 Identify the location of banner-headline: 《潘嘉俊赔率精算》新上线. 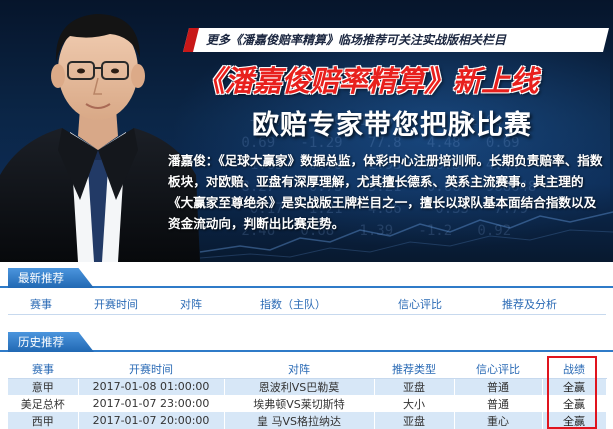
(367, 81).